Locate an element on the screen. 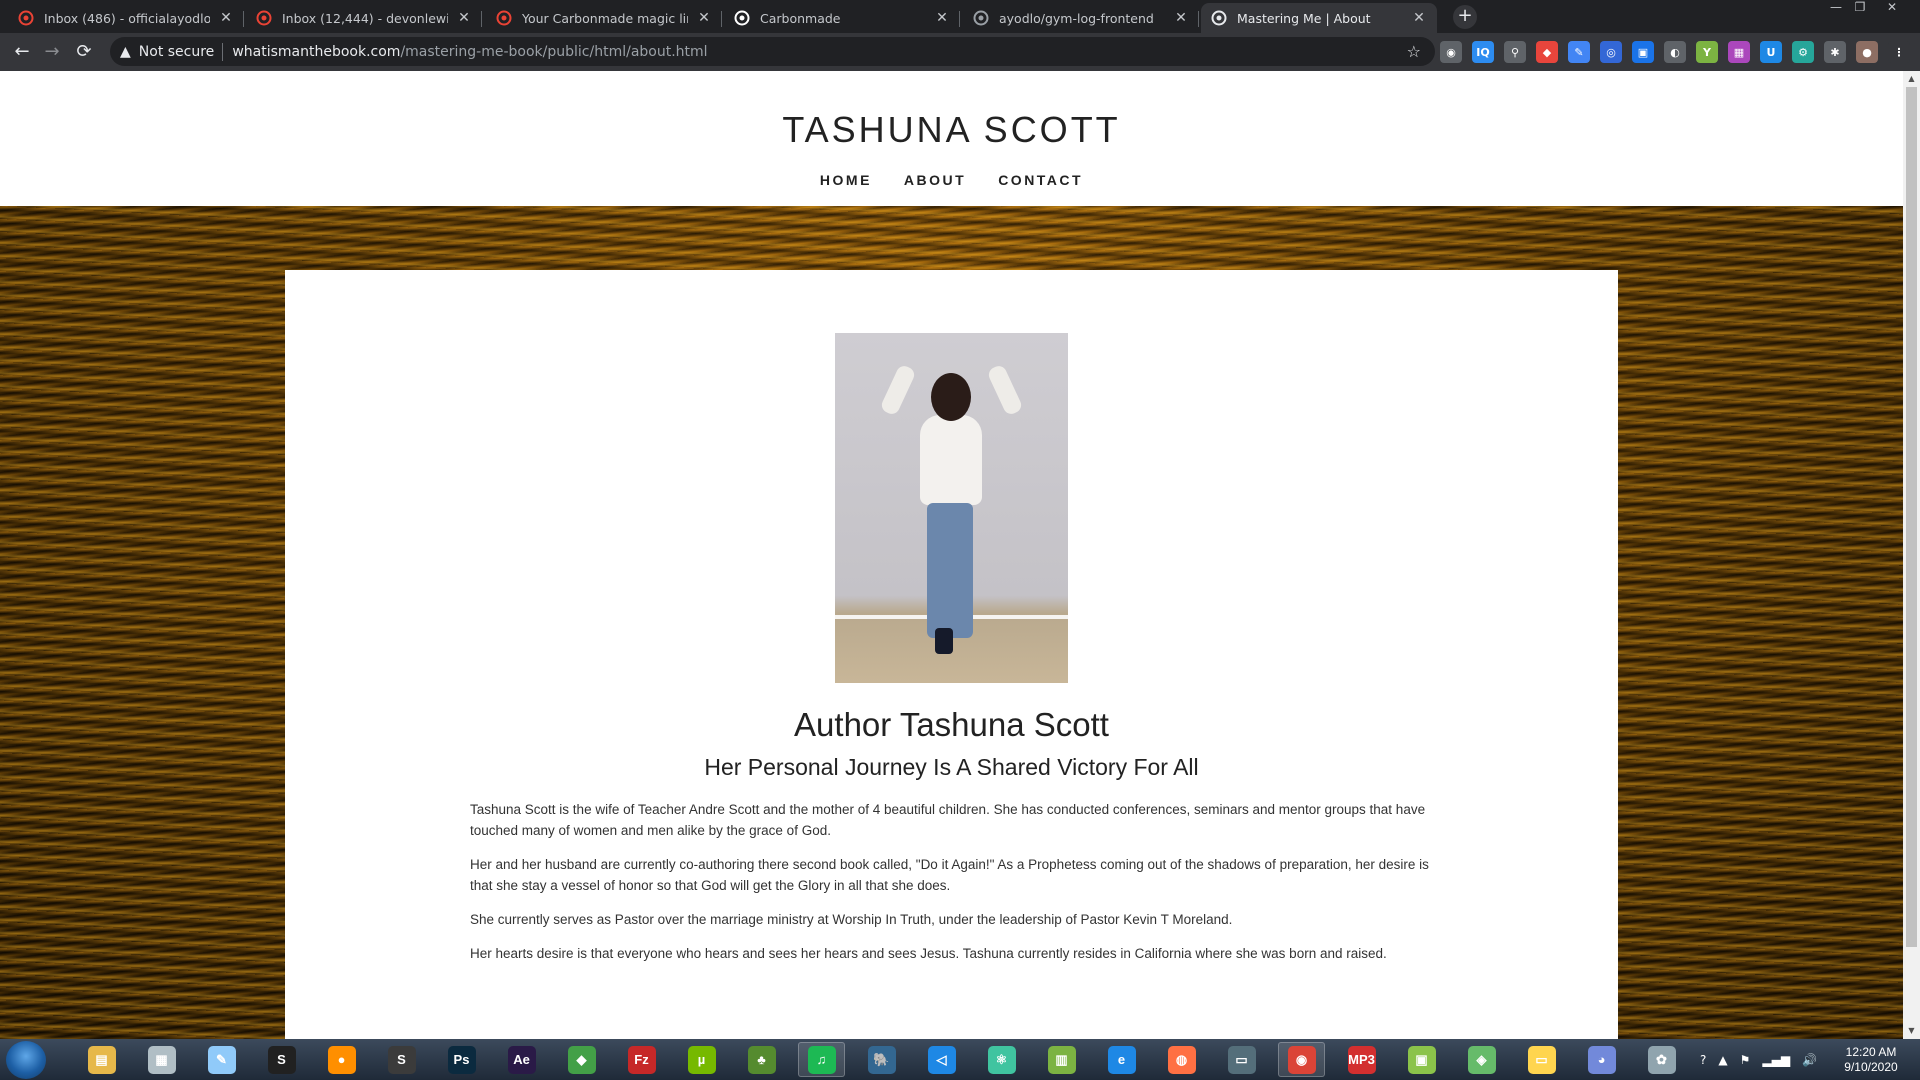 The width and height of the screenshot is (1920, 1080). paint-icon: ✿ is located at coordinates (1661, 1059).